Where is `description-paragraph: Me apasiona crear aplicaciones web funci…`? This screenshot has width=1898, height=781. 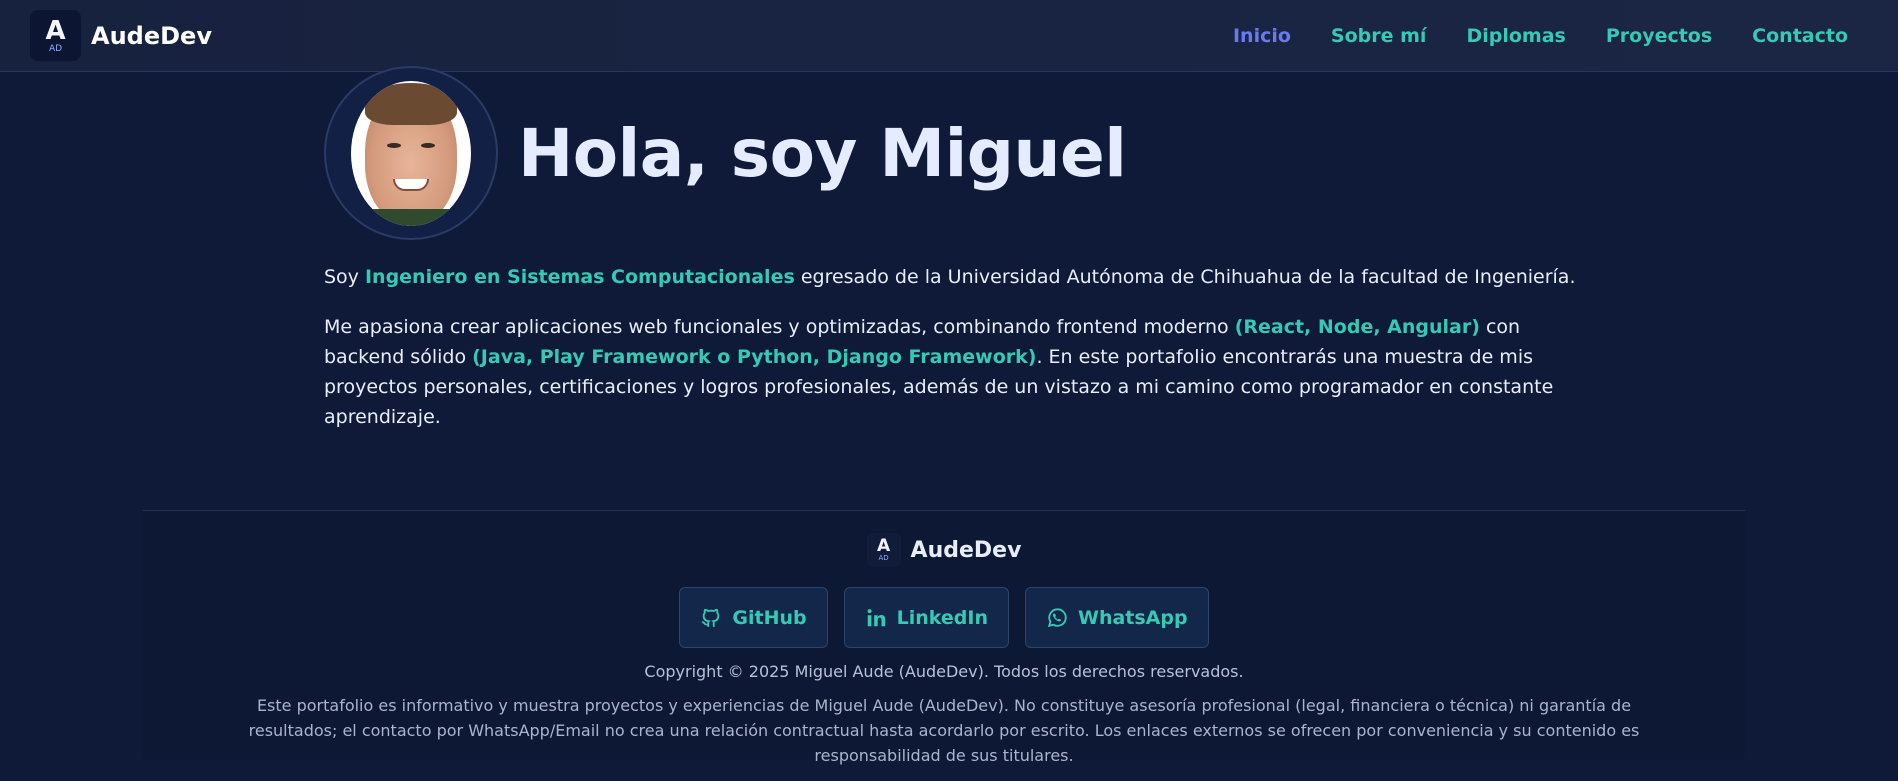 description-paragraph: Me apasiona crear aplicaciones web funci… is located at coordinates (939, 372).